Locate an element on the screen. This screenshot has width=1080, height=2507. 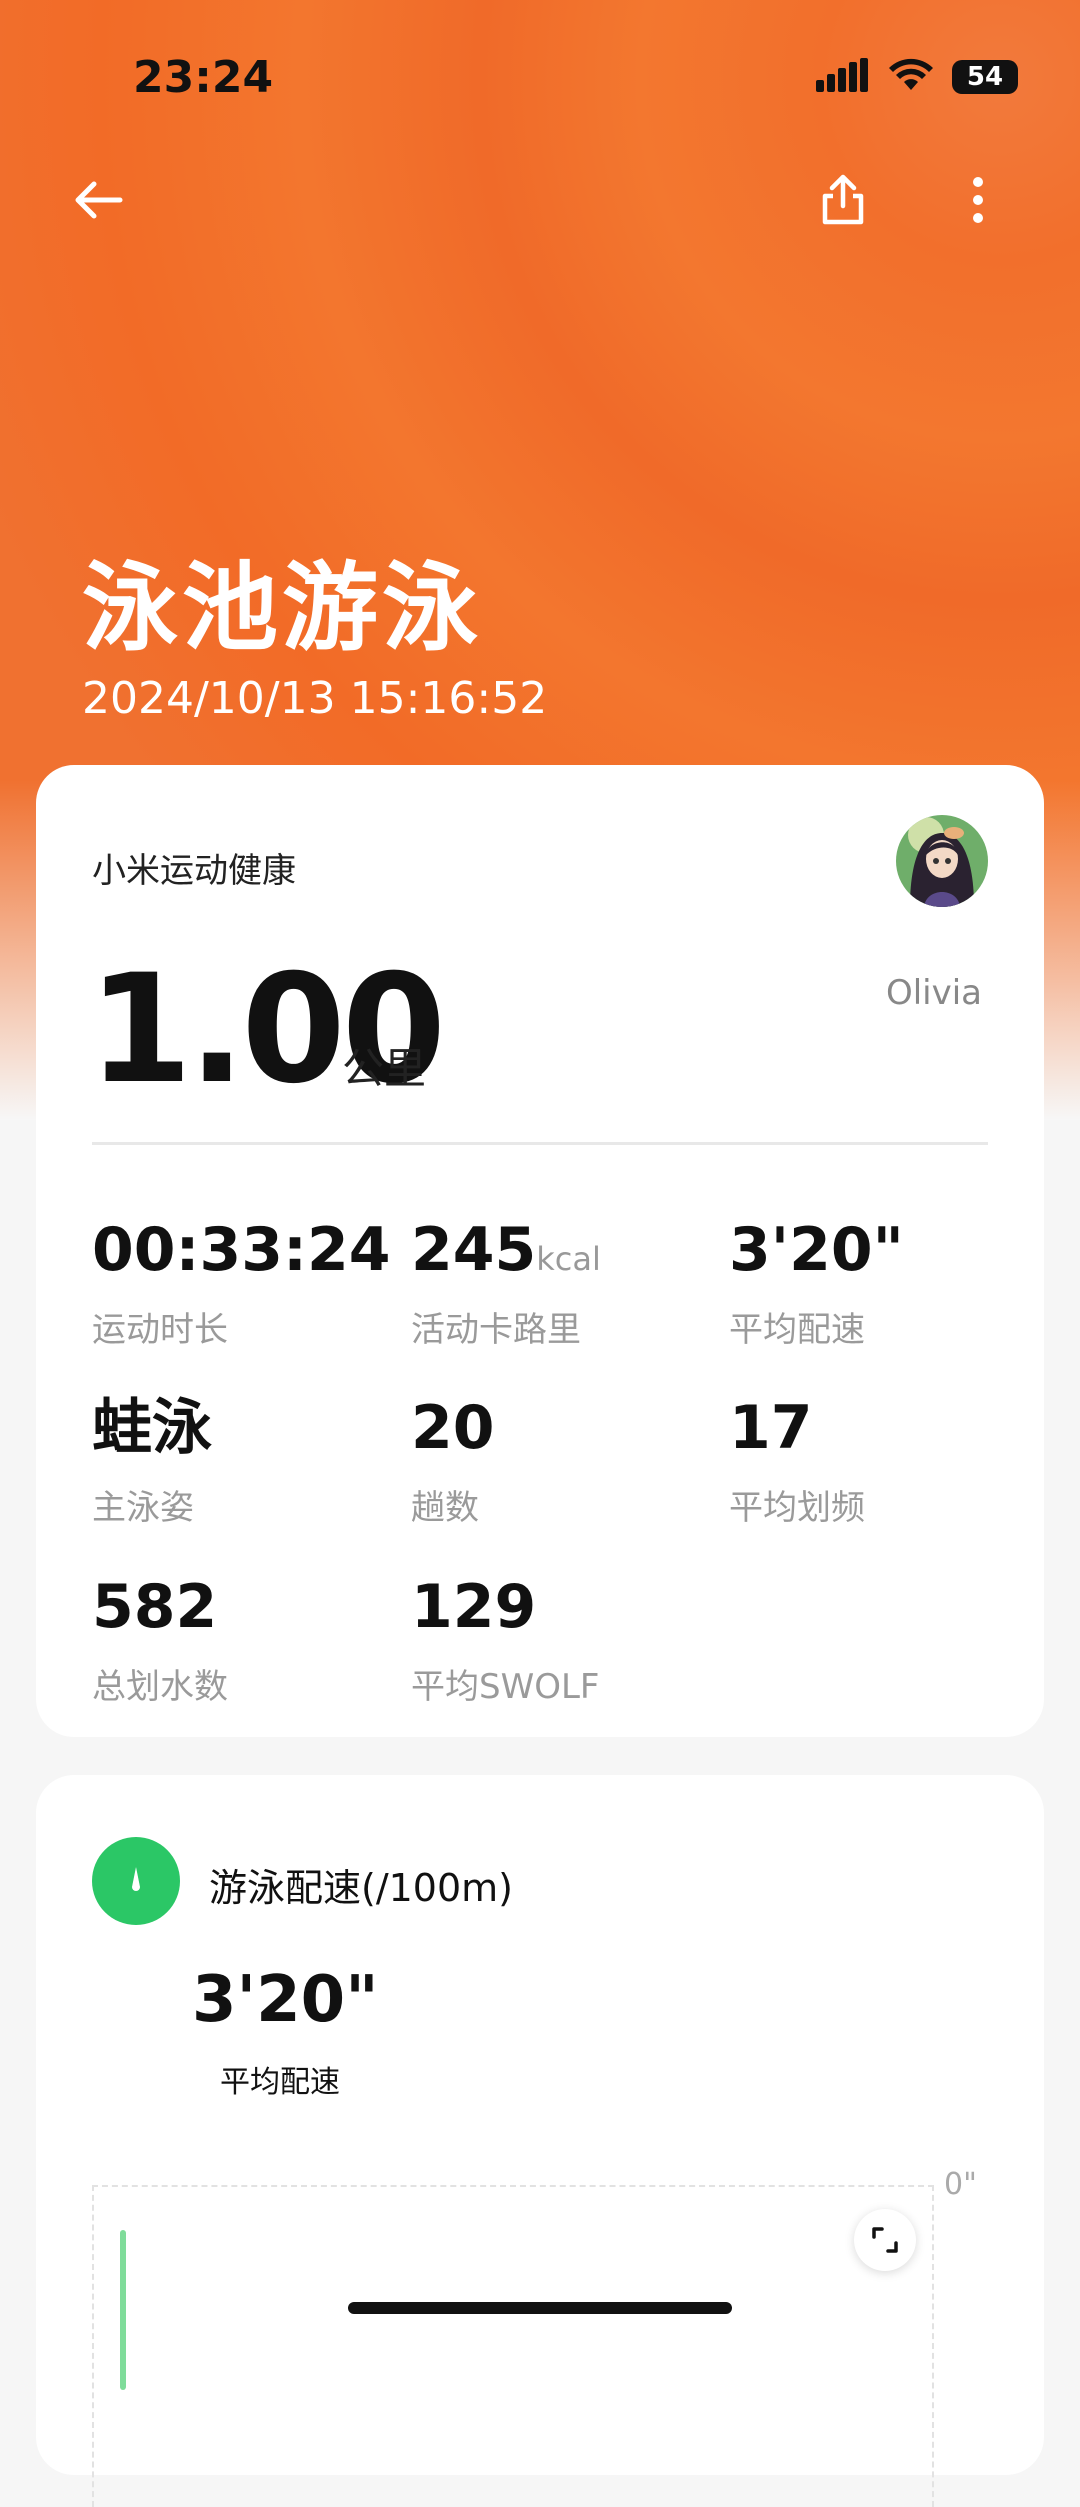
stat-value: 245kcal is located at coordinates (506, 1250).